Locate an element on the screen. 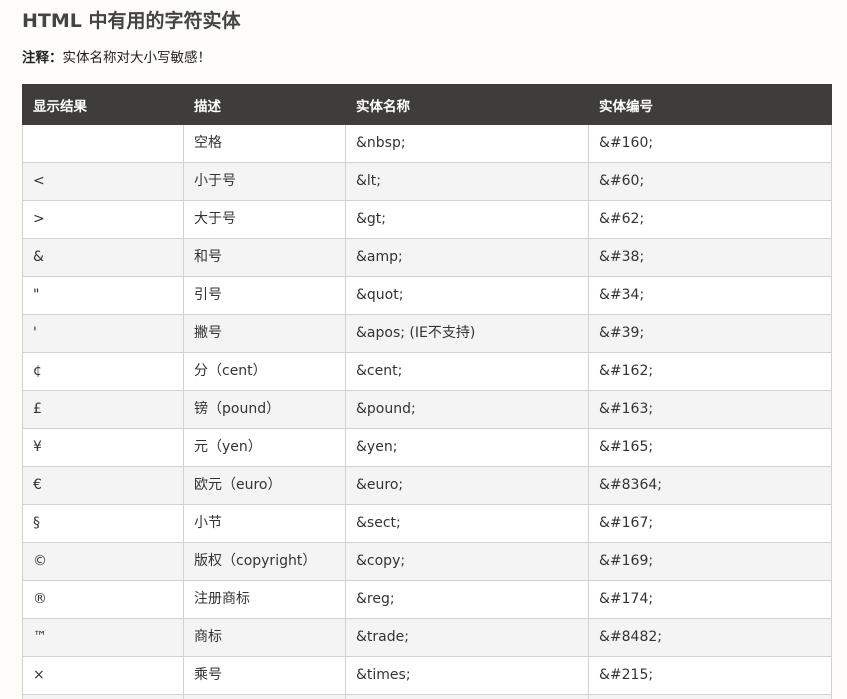 The width and height of the screenshot is (847, 699). cell-description: 大于号 is located at coordinates (264, 219).